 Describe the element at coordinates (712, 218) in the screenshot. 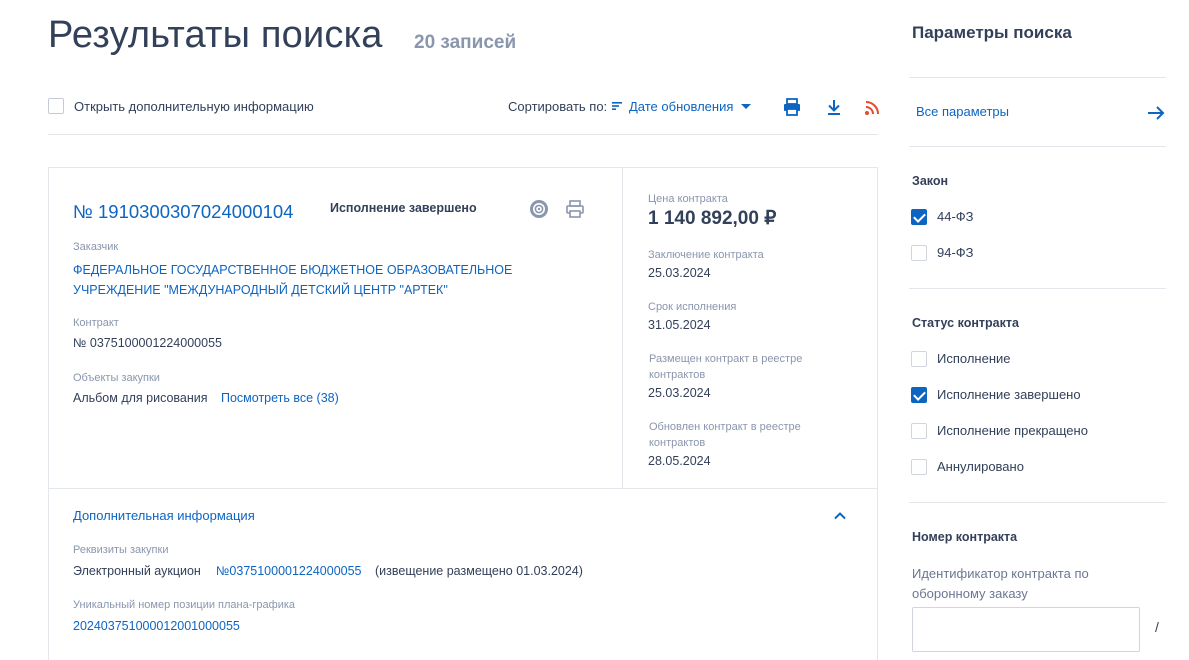

I see `price-value: 1 140 892,00 ₽` at that location.